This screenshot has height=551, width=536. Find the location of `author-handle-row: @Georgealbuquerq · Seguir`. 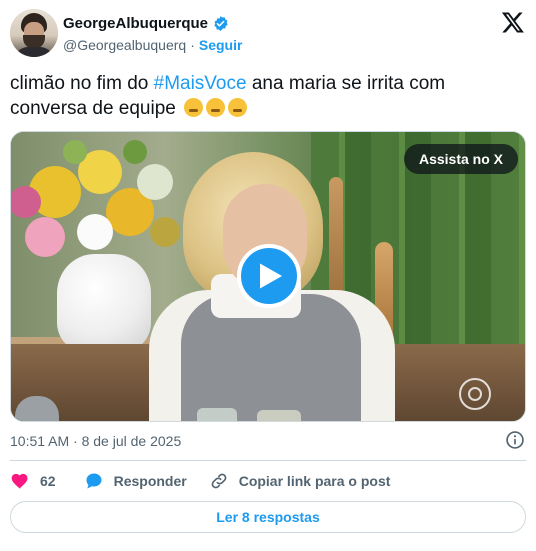

author-handle-row: @Georgealbuquerq · Seguir is located at coordinates (152, 45).